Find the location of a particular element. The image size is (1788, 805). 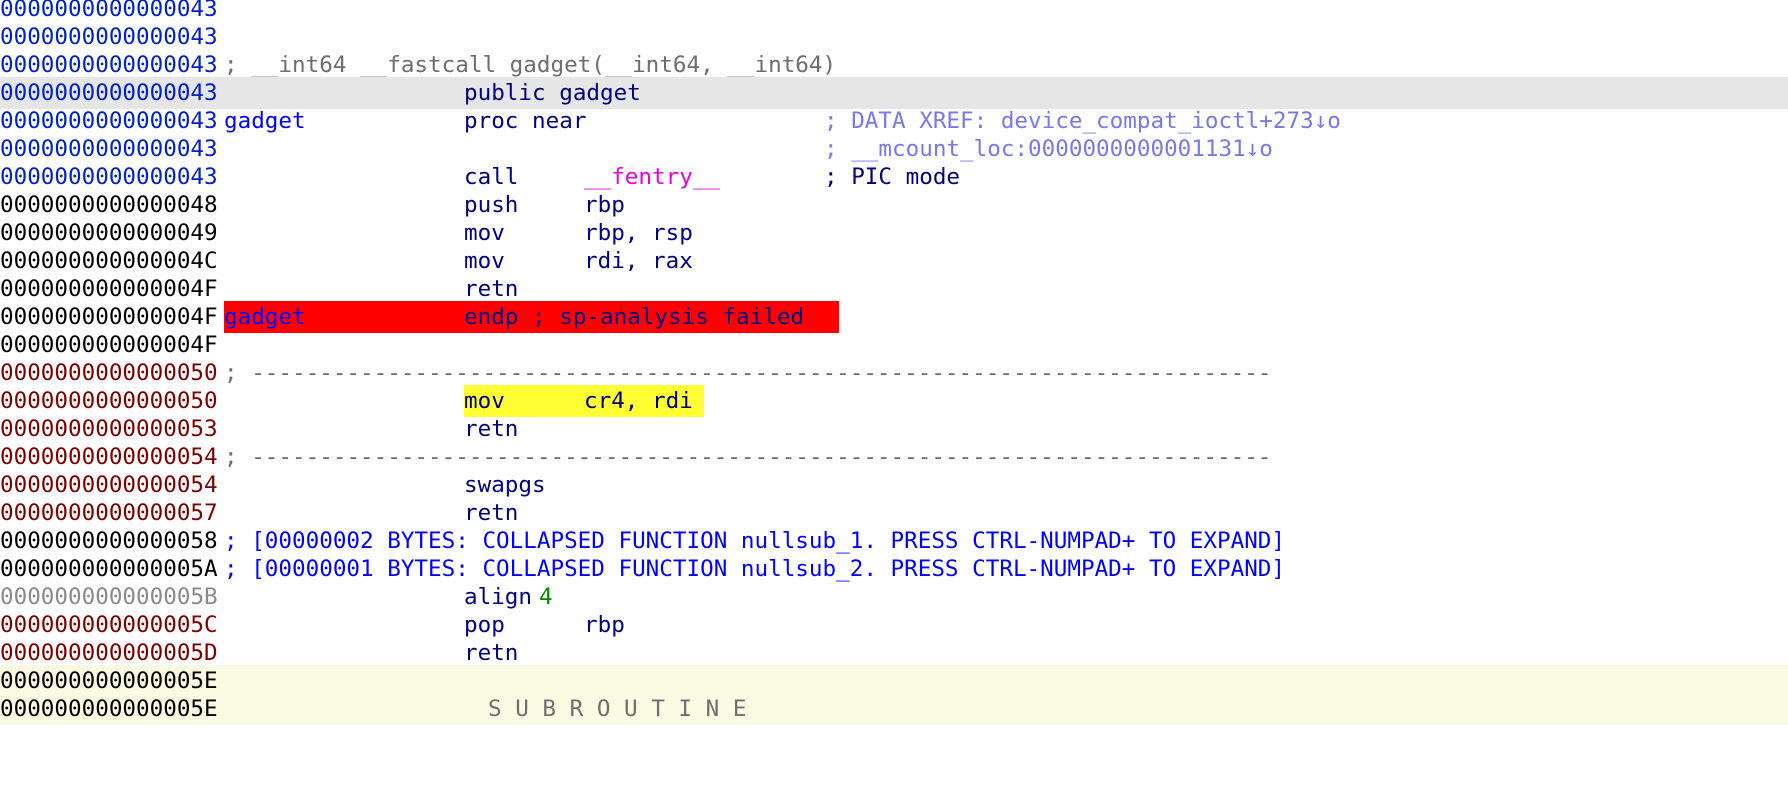

disasm-line: 000000000000005E S U B R O U T I N E is located at coordinates (894, 709).